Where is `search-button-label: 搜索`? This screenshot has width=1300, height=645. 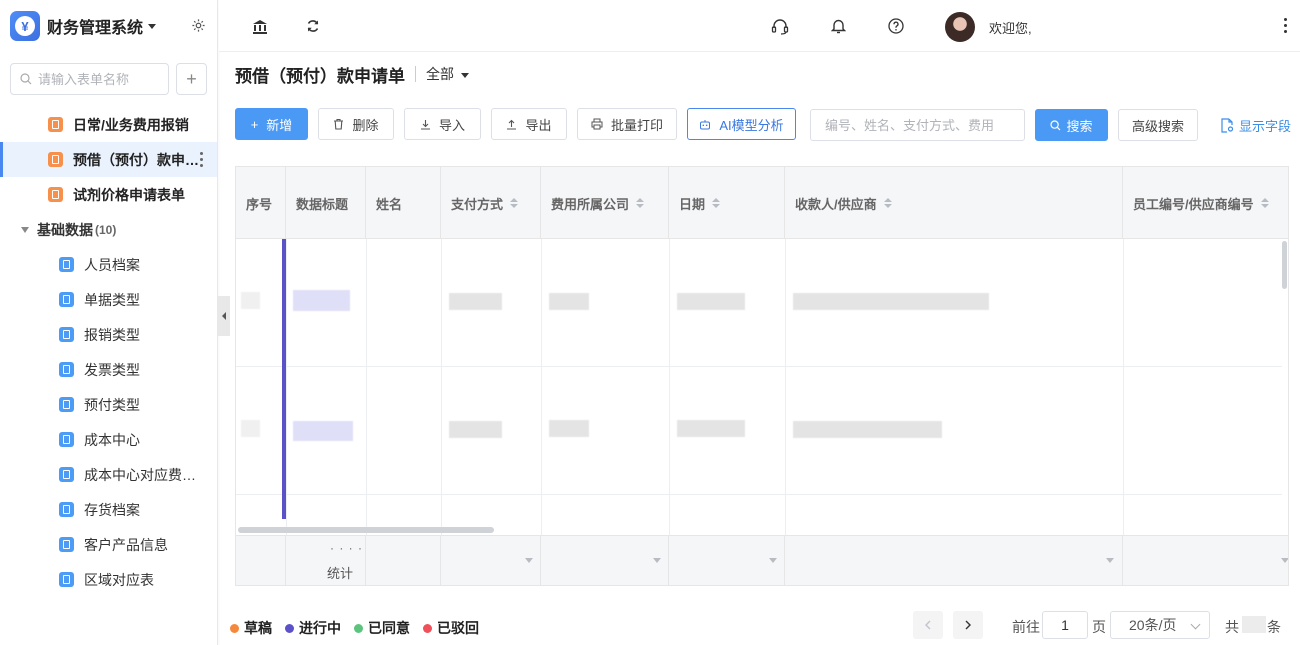 search-button-label: 搜索 is located at coordinates (1079, 126).